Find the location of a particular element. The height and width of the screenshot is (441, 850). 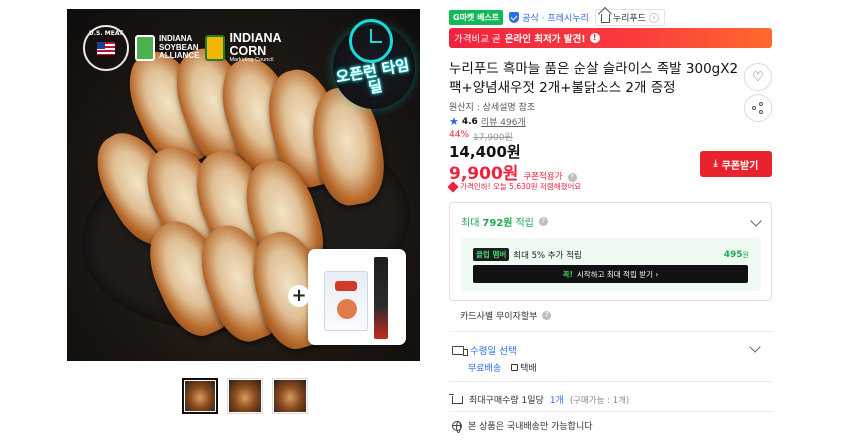

flag-icon is located at coordinates (106, 48).